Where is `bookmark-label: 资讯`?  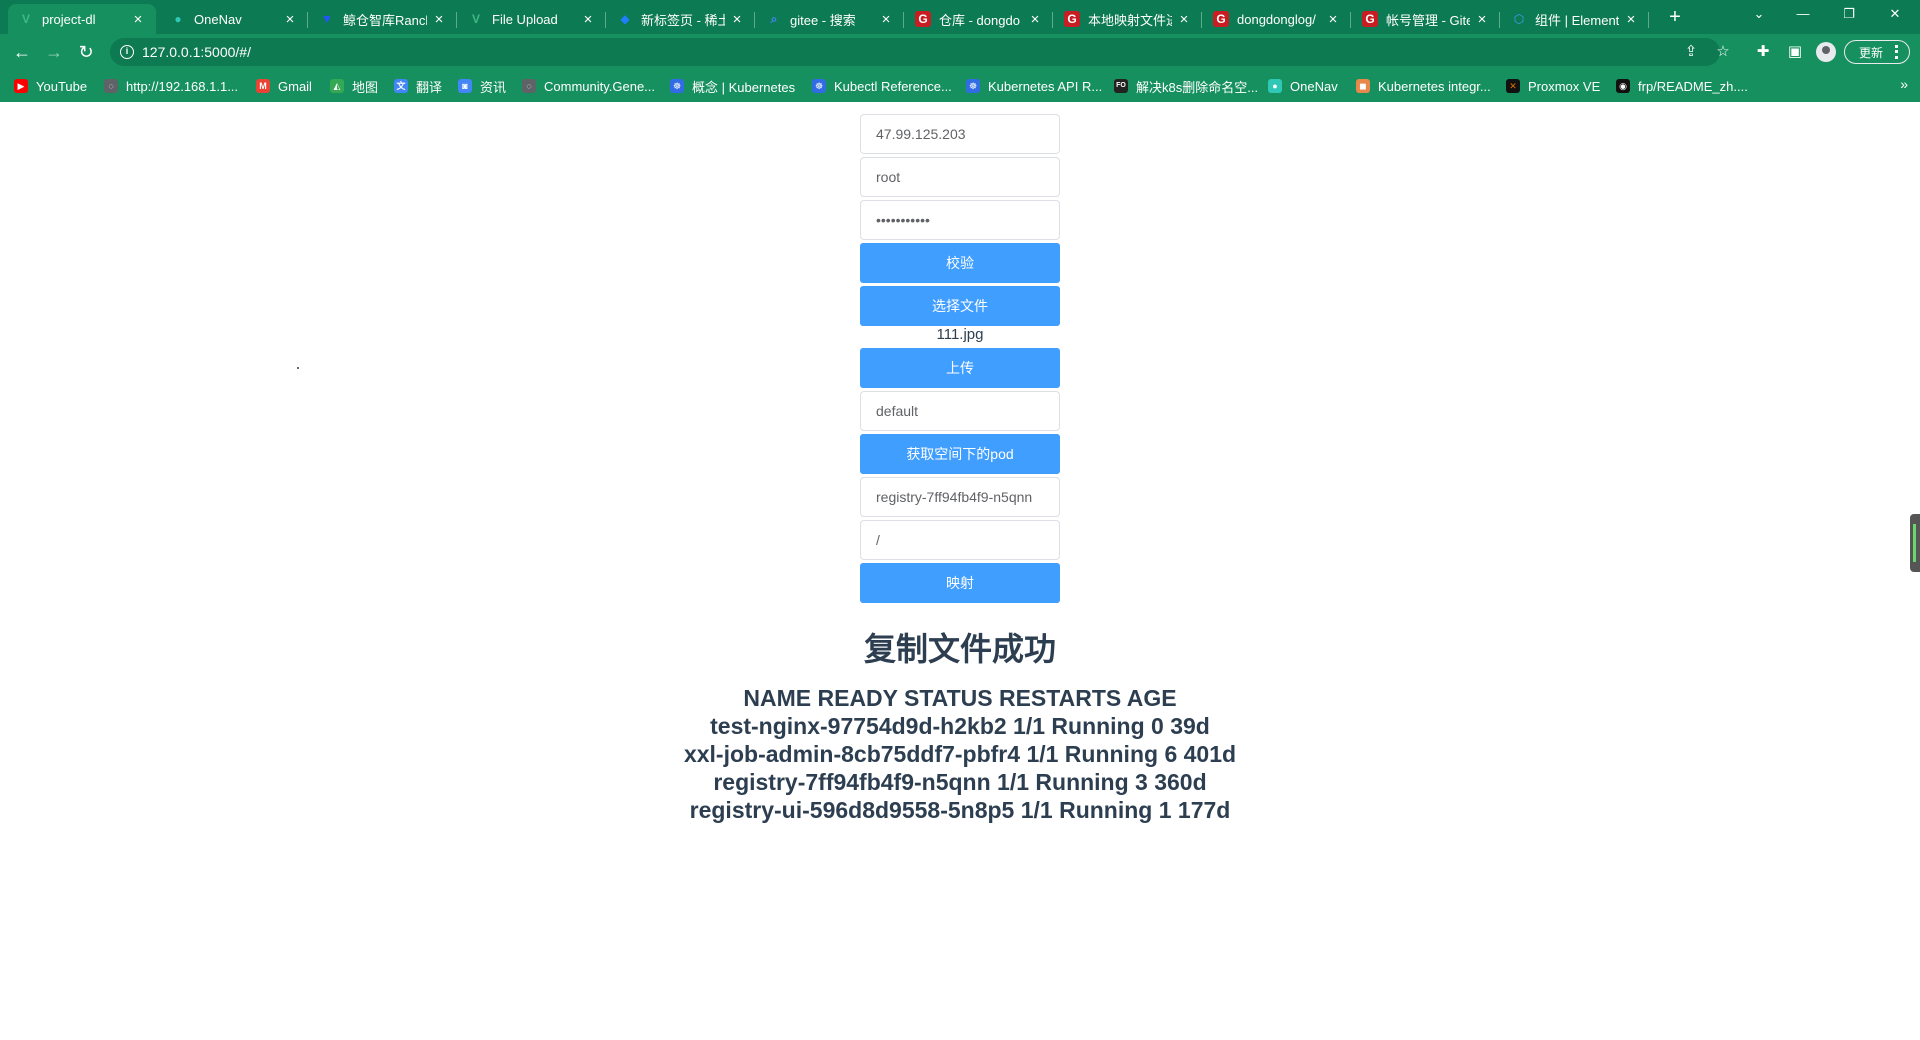
bookmark-label: 资讯 is located at coordinates (493, 87).